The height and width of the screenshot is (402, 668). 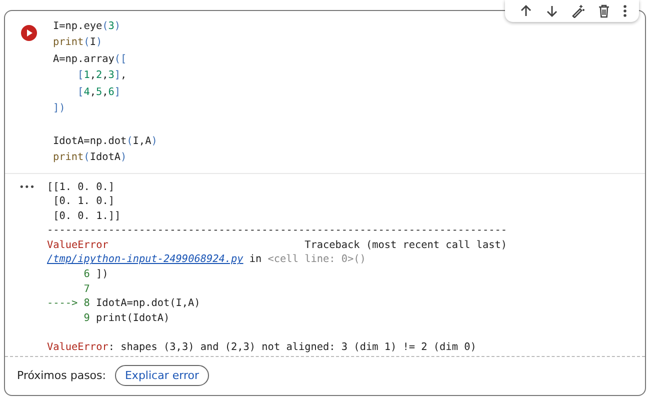 What do you see at coordinates (80, 187) in the screenshot?
I see `output-line: [[1. 0. 0.]` at bounding box center [80, 187].